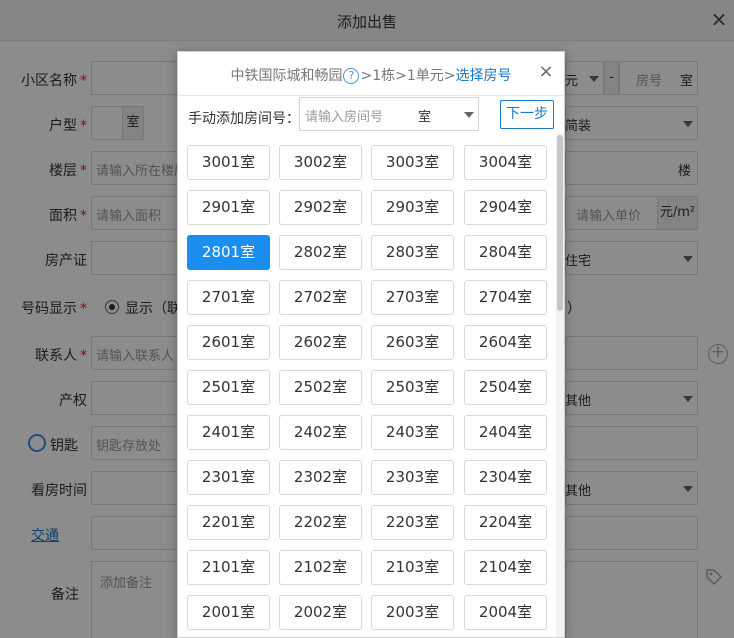 The width and height of the screenshot is (734, 638). Describe the element at coordinates (389, 114) in the screenshot. I see `manual-room-input: 请输入房间号 室` at that location.